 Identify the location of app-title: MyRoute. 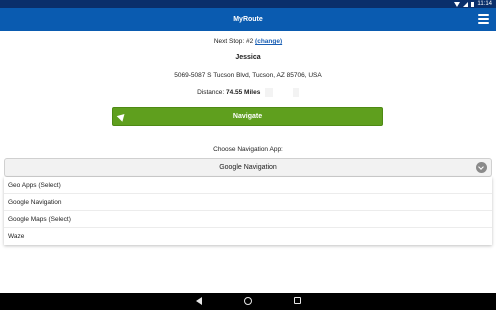
(248, 19).